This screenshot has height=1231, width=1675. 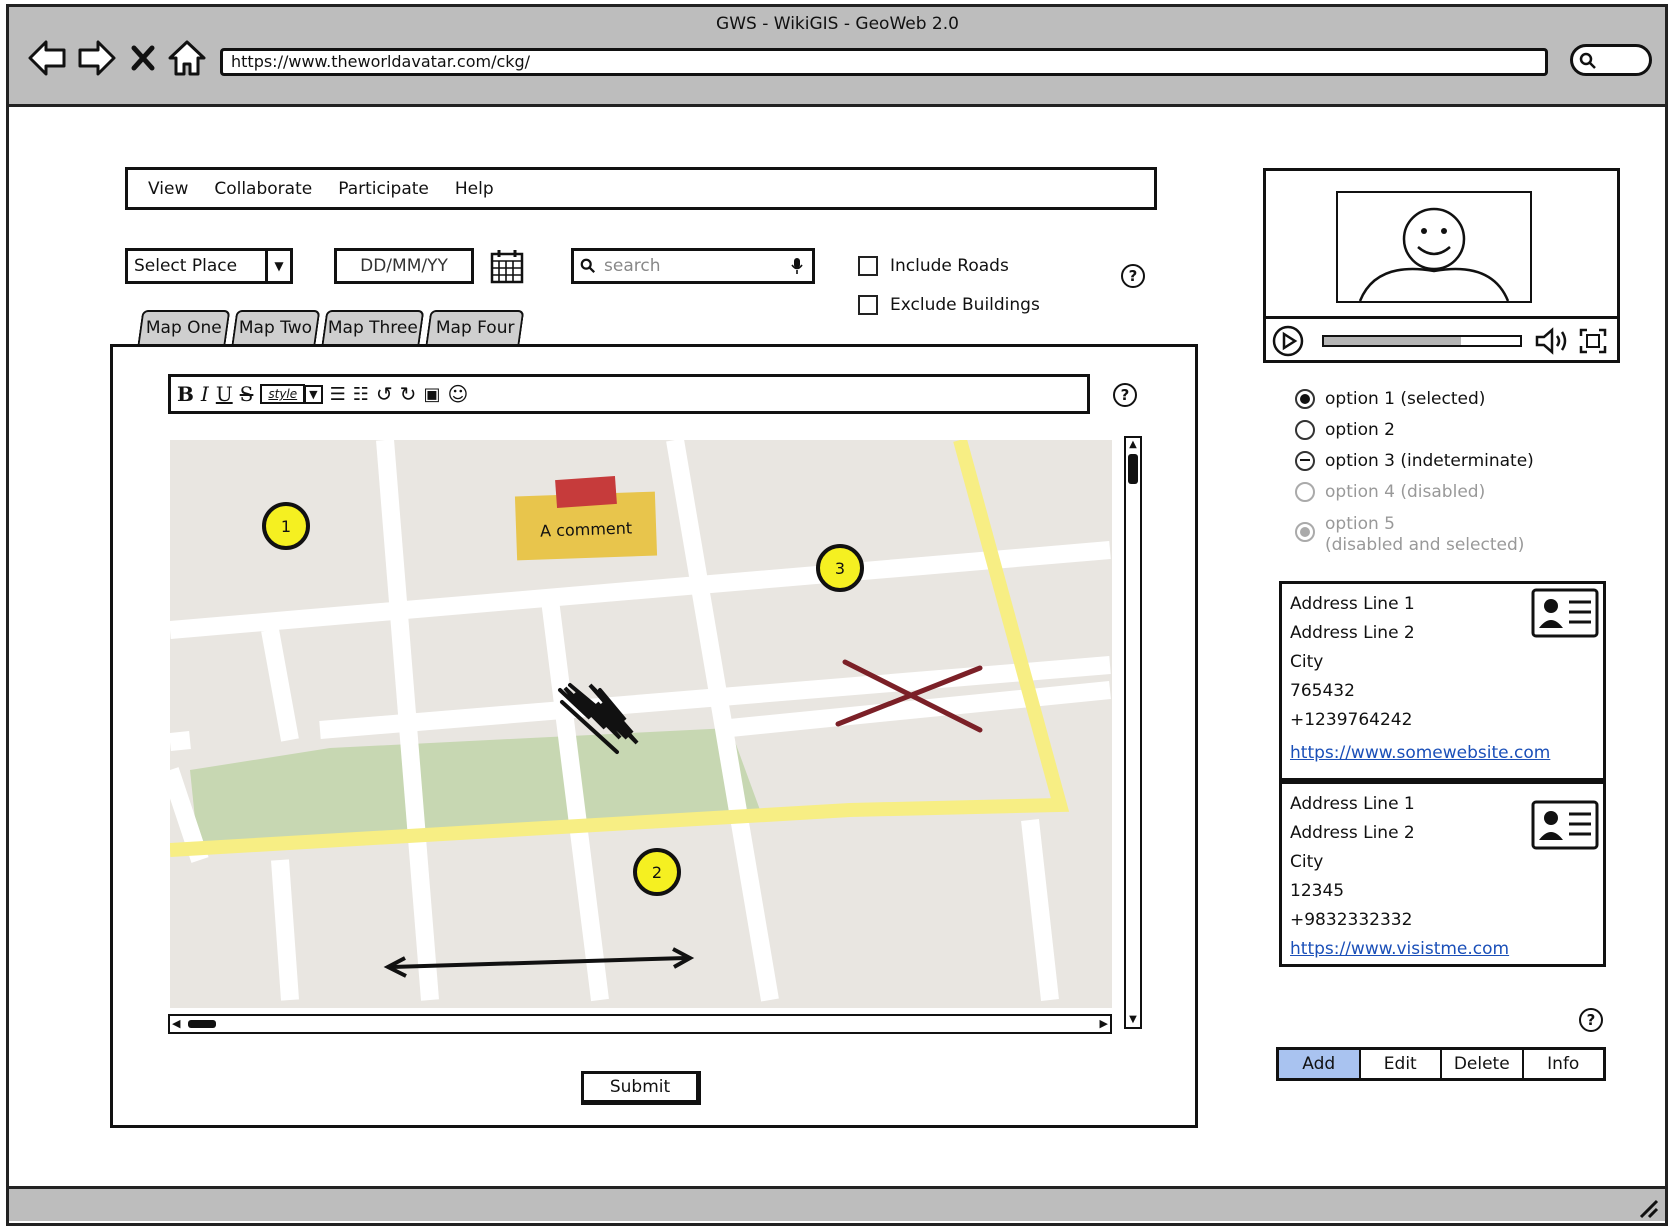 I want to click on tab-map-four: Map Four, so click(x=475, y=327).